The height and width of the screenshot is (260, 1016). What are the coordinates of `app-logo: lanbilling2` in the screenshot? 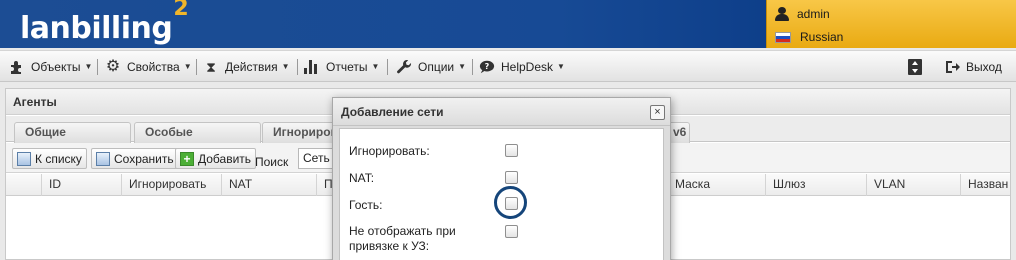 It's located at (104, 23).